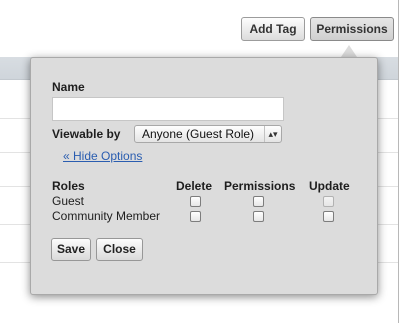 The image size is (407, 323). Describe the element at coordinates (198, 134) in the screenshot. I see `viewable-by-value: Anyone (Guest Role)` at that location.